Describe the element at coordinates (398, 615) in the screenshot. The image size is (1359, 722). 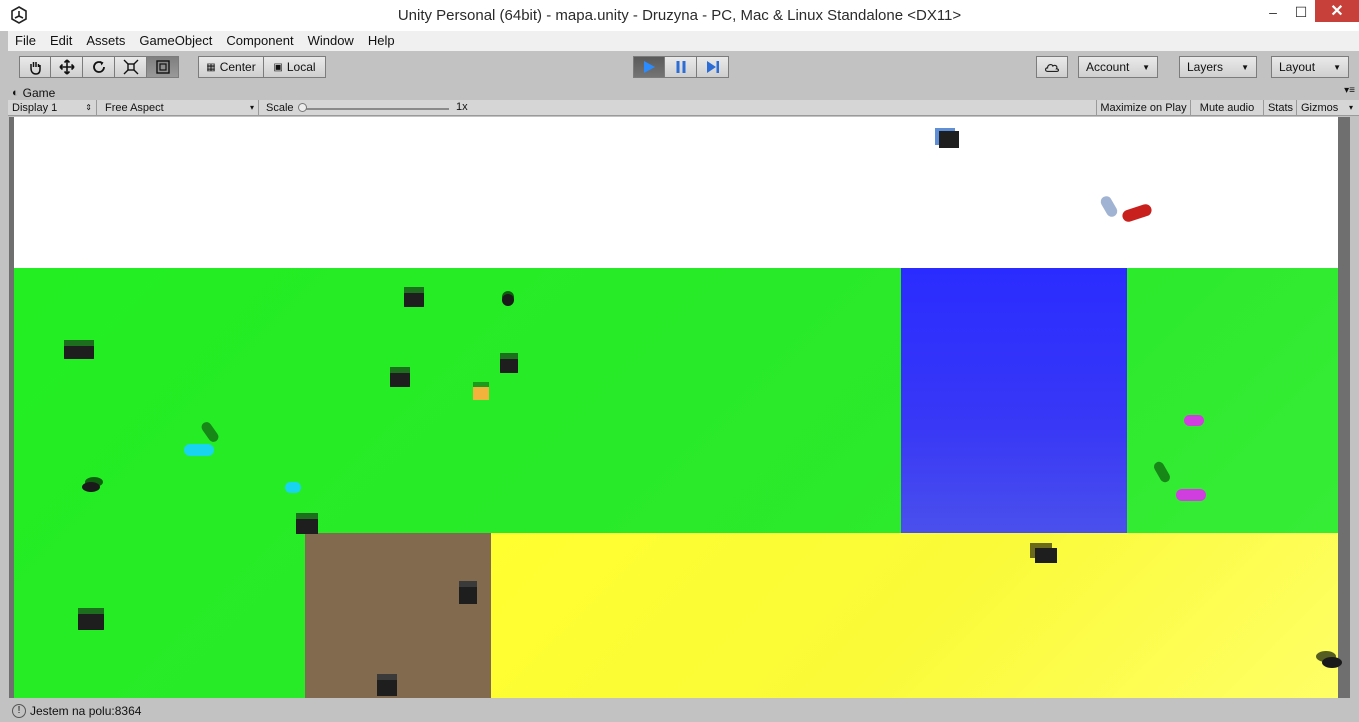
I see `dirt-field` at that location.